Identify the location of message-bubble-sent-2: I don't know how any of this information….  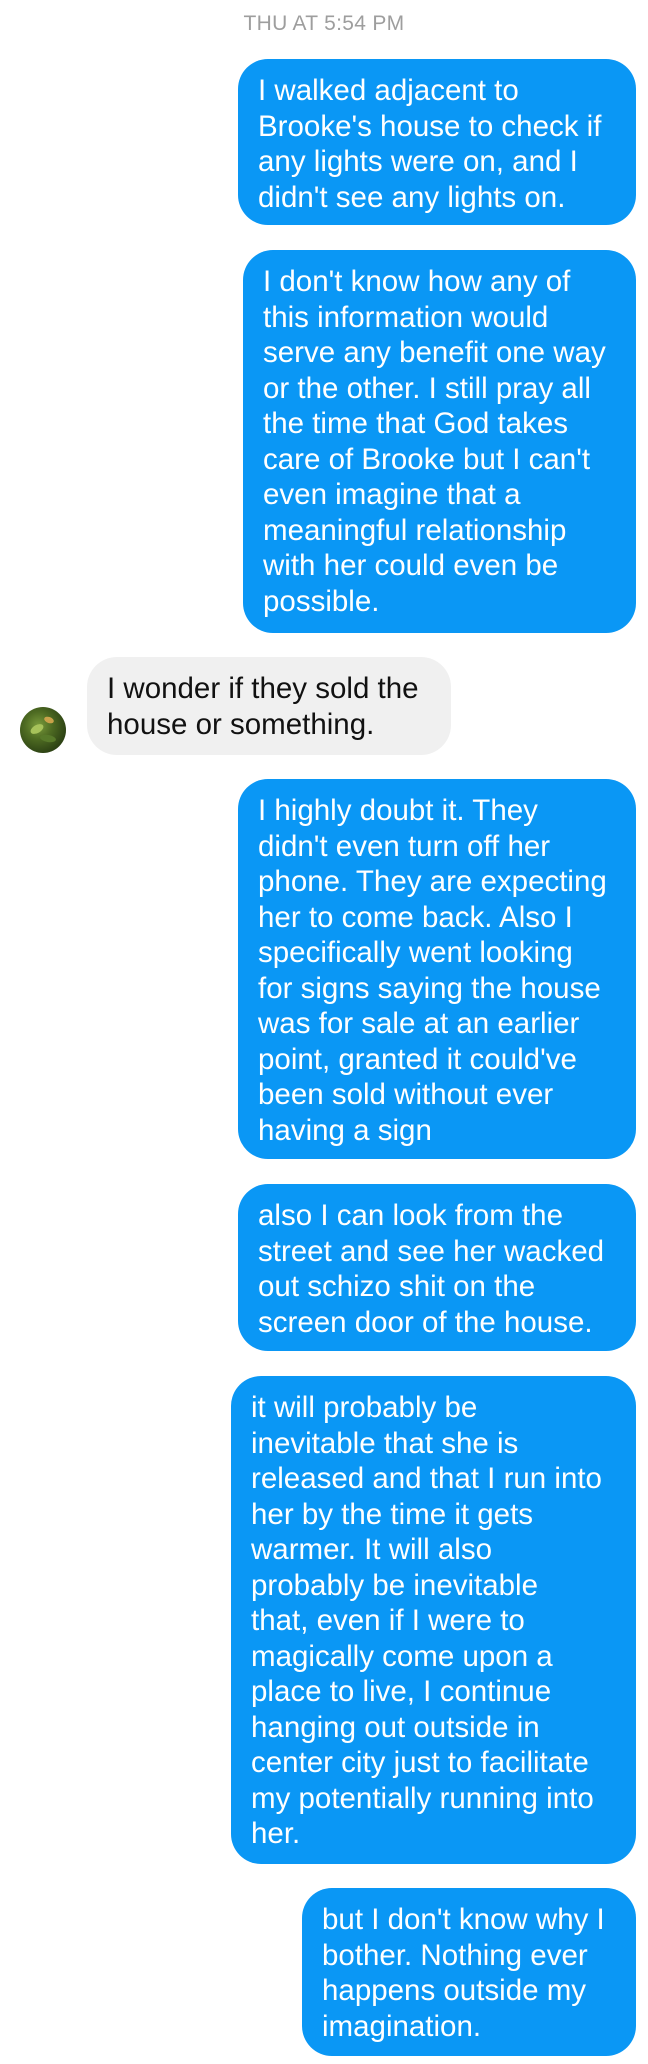
(439, 441).